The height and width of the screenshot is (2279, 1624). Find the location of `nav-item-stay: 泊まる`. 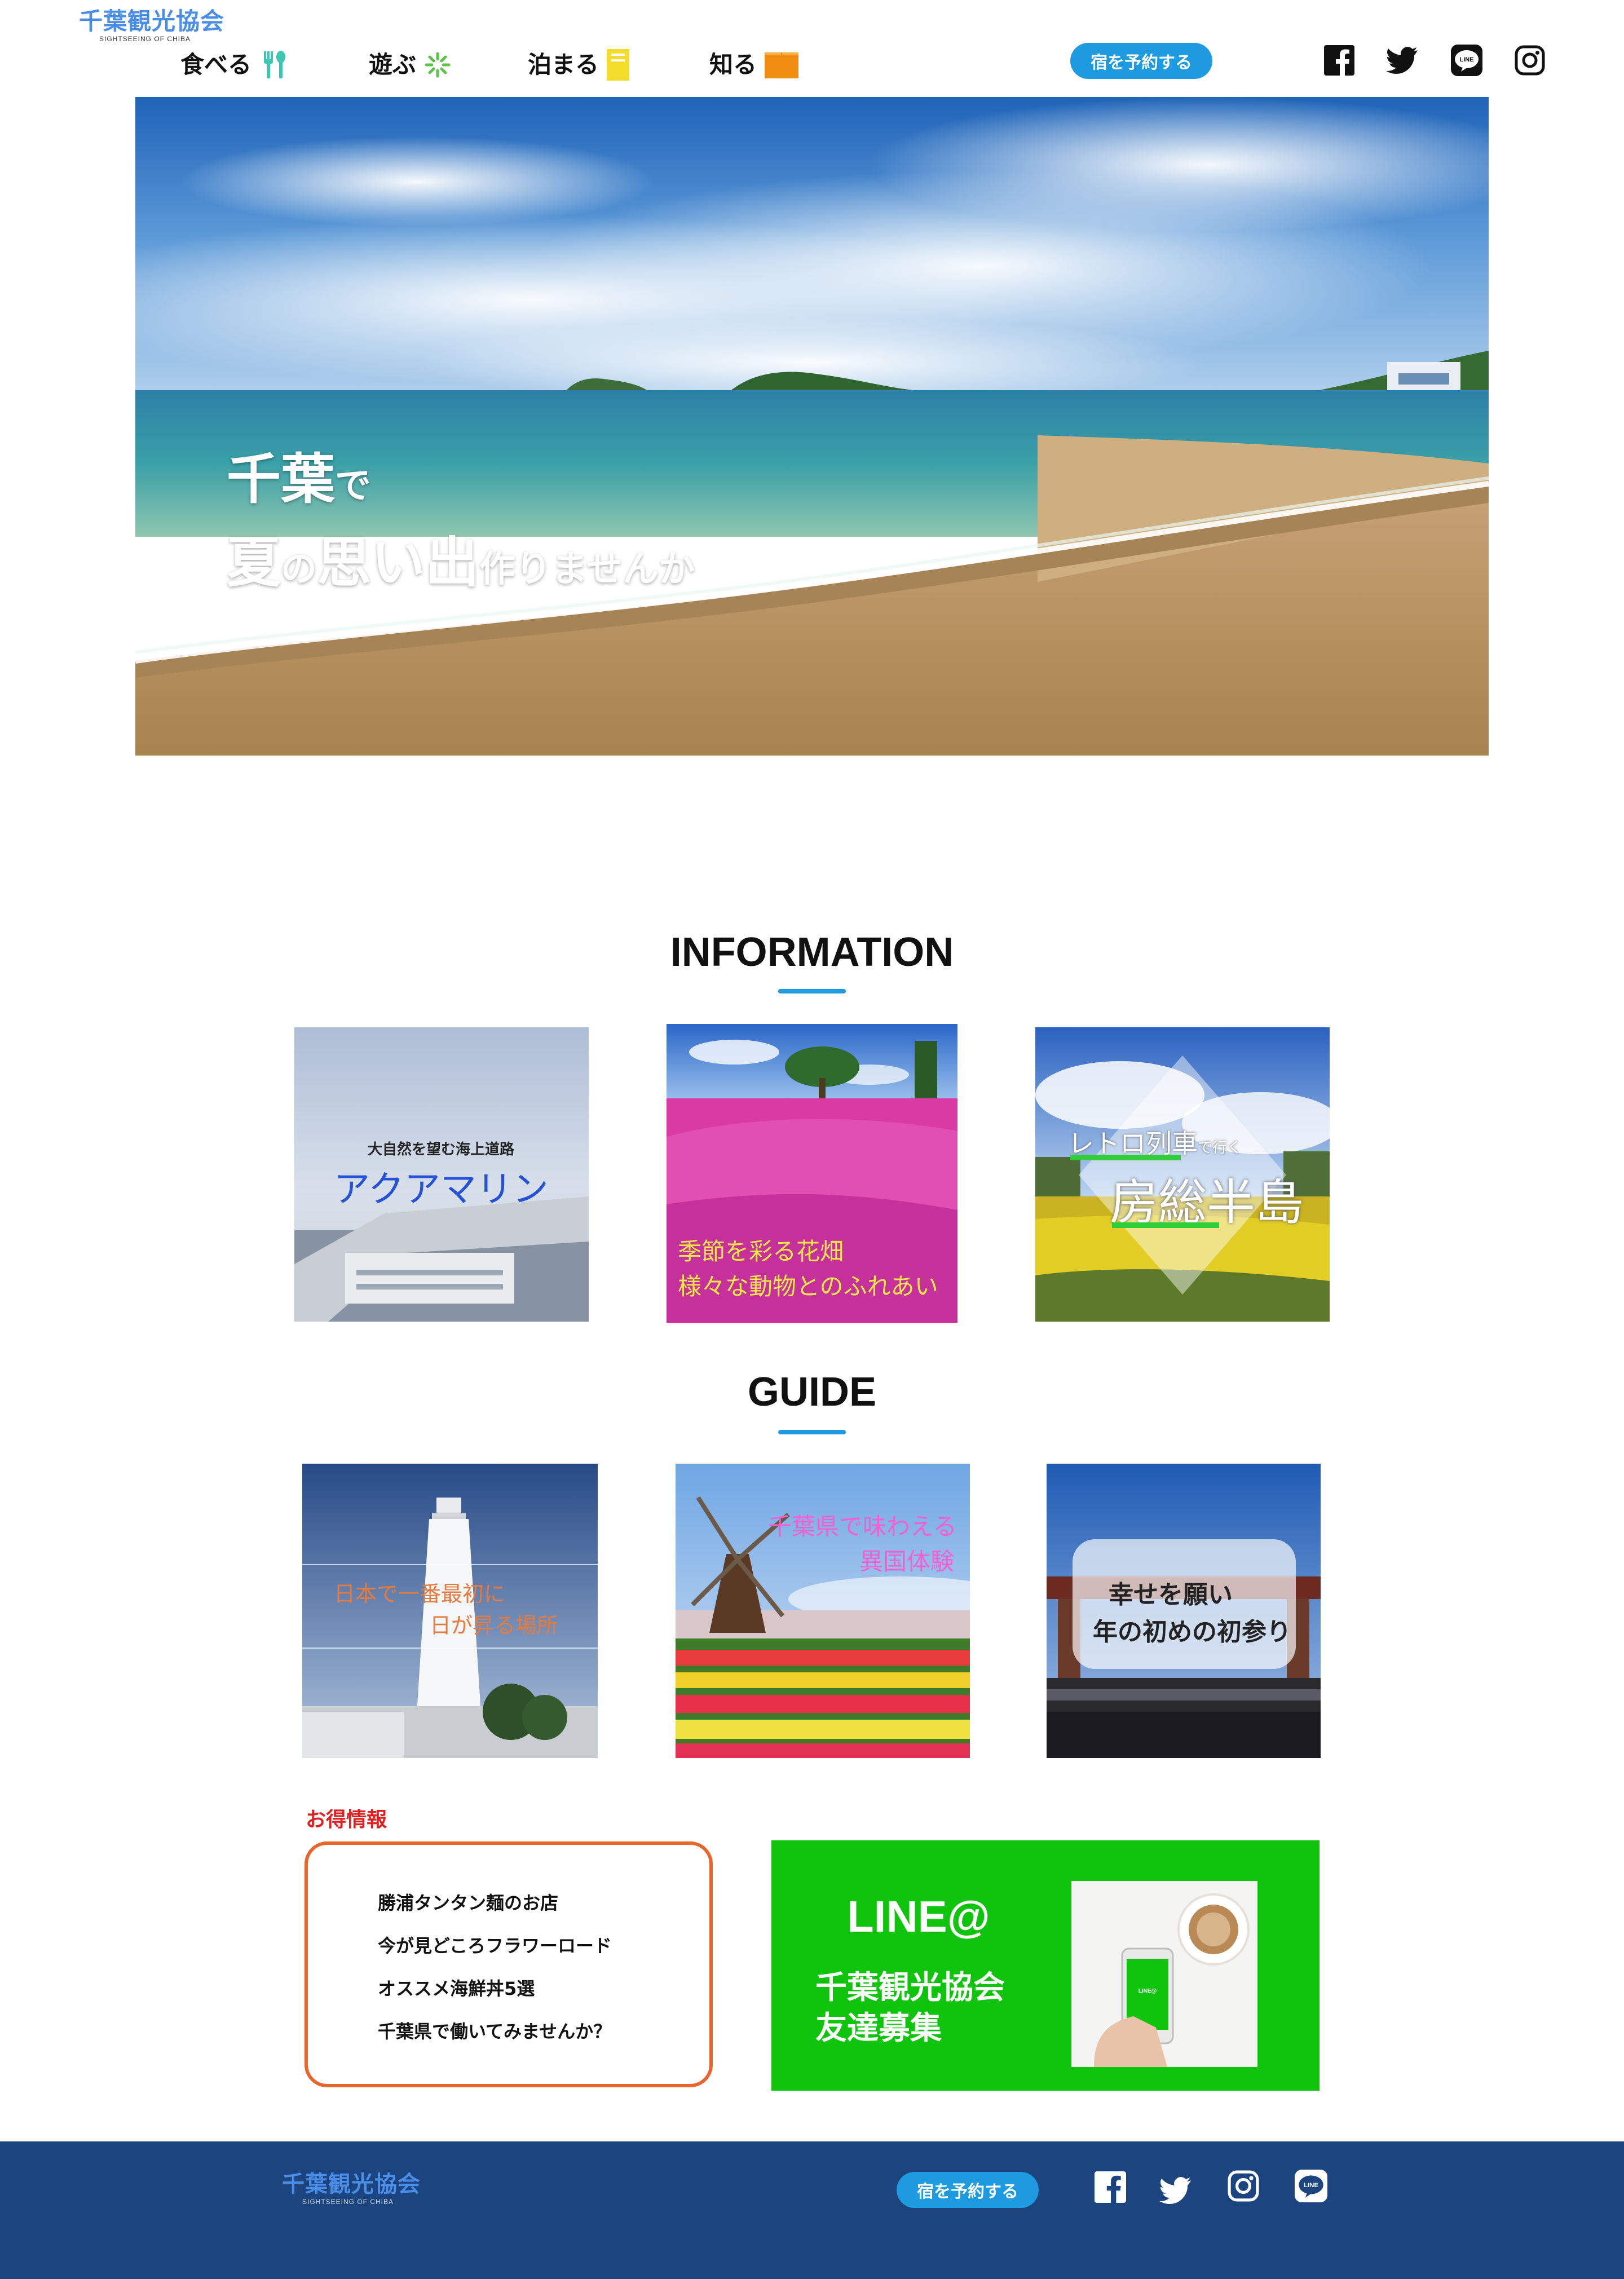

nav-item-stay: 泊まる is located at coordinates (579, 65).